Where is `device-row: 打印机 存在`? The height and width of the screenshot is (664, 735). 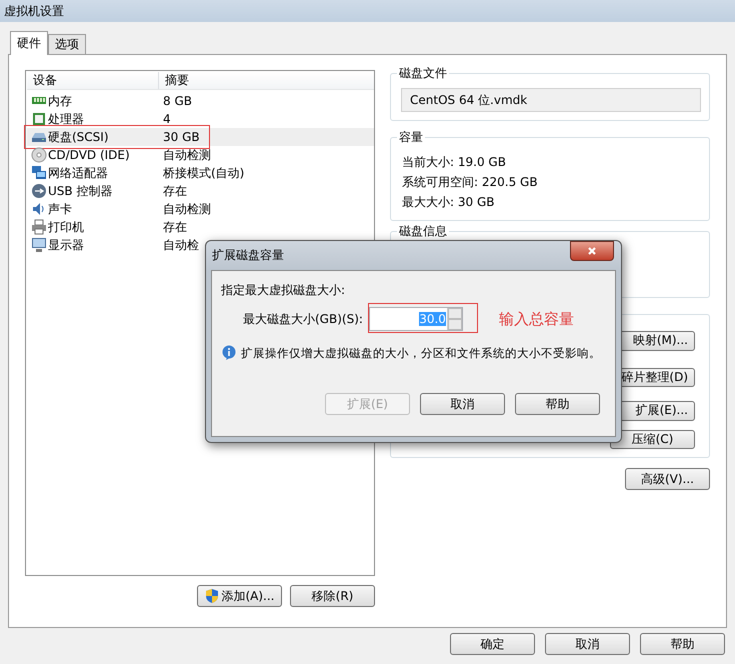
device-row: 打印机 存在 is located at coordinates (200, 227).